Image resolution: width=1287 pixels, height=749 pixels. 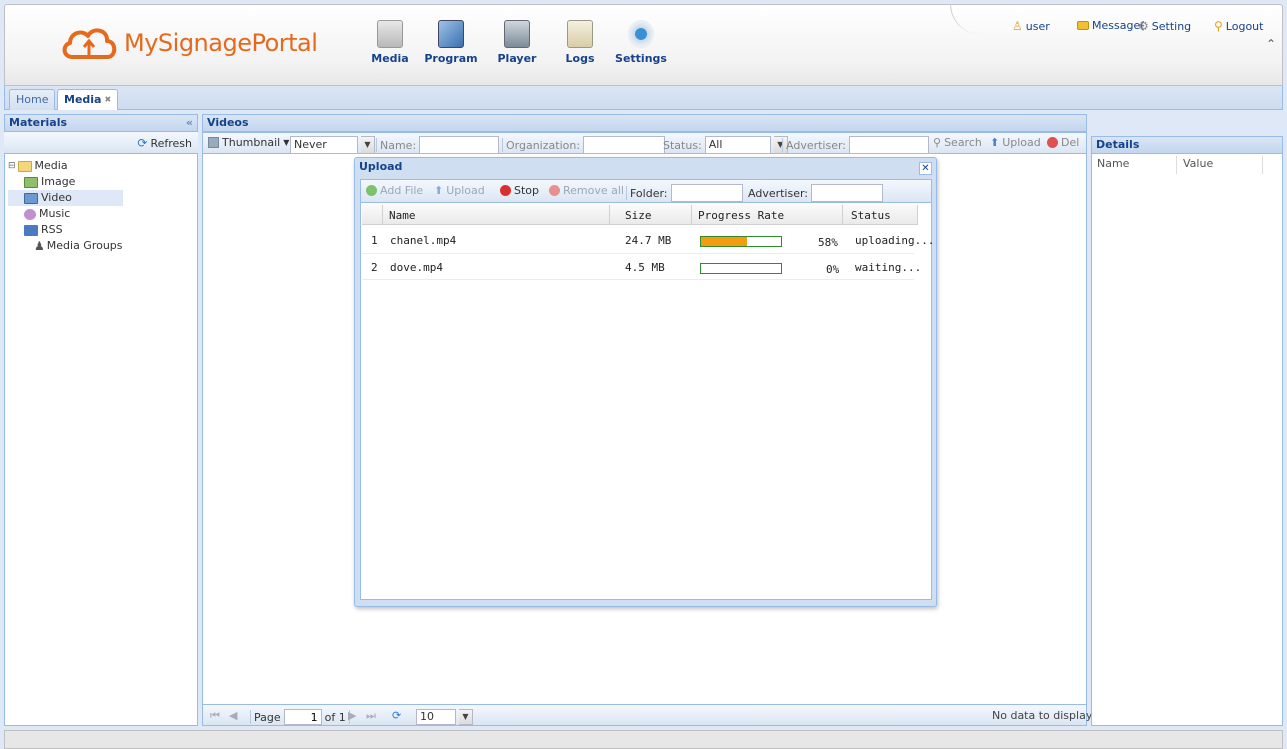 I want to click on user-label: user, so click(x=1037, y=26).